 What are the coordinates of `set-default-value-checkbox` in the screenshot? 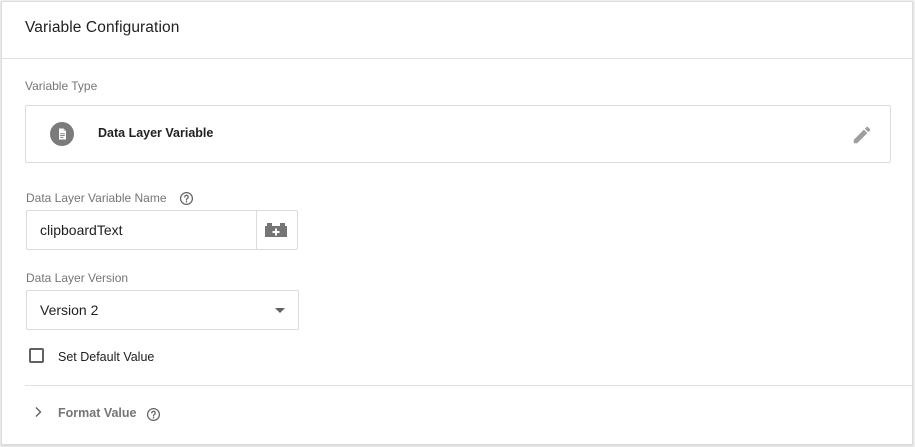 It's located at (36, 355).